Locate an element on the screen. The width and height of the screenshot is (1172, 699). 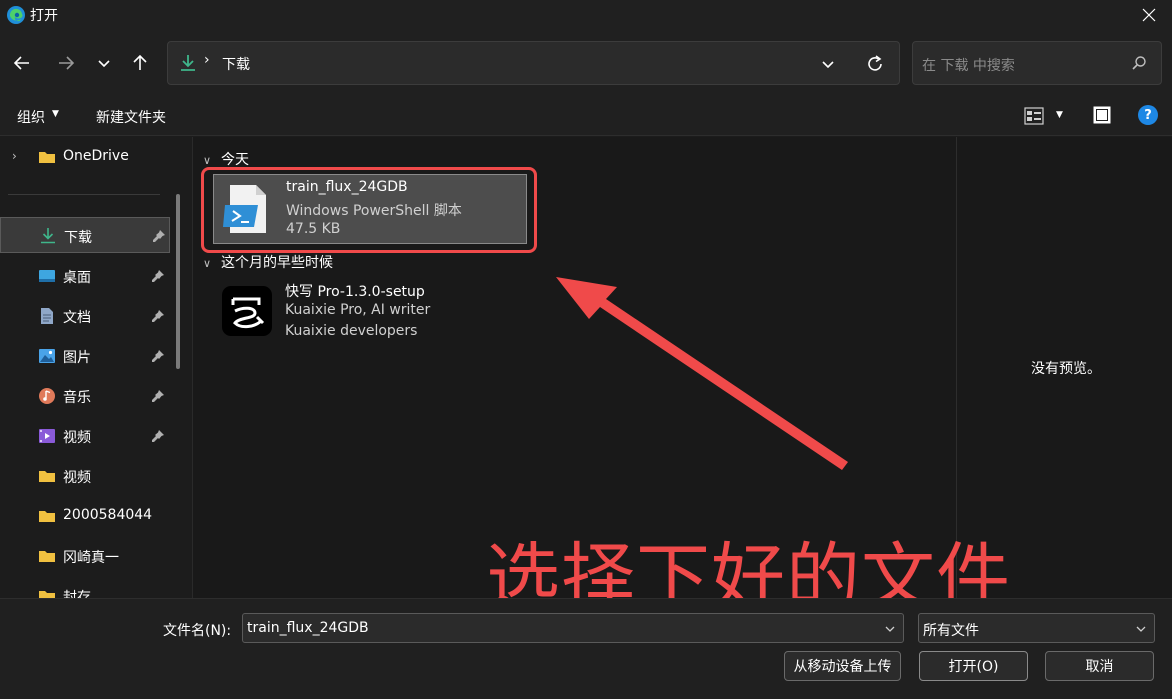
close-icon is located at coordinates (1149, 15).